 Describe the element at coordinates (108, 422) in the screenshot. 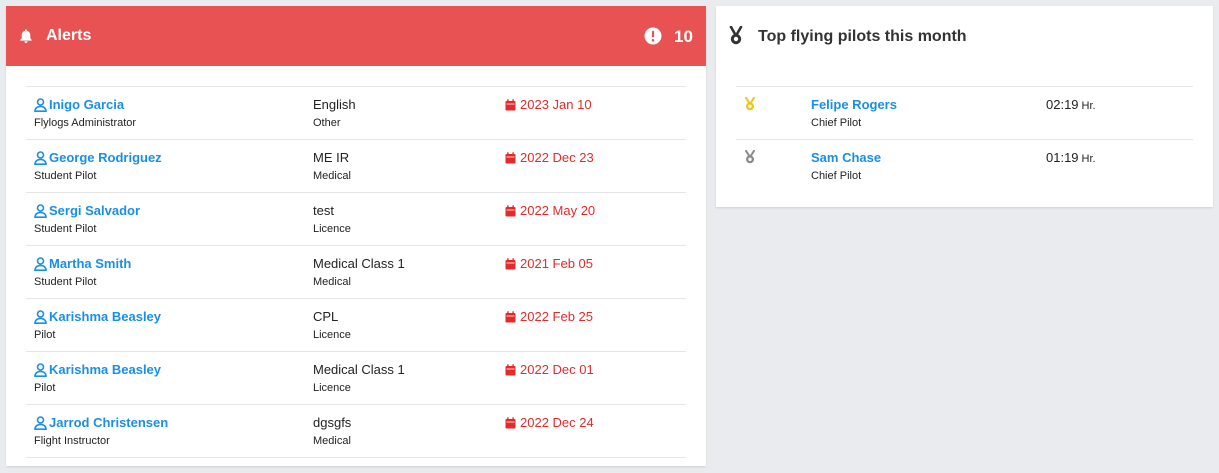

I see `pilot-name: Jarrod Christensen` at that location.